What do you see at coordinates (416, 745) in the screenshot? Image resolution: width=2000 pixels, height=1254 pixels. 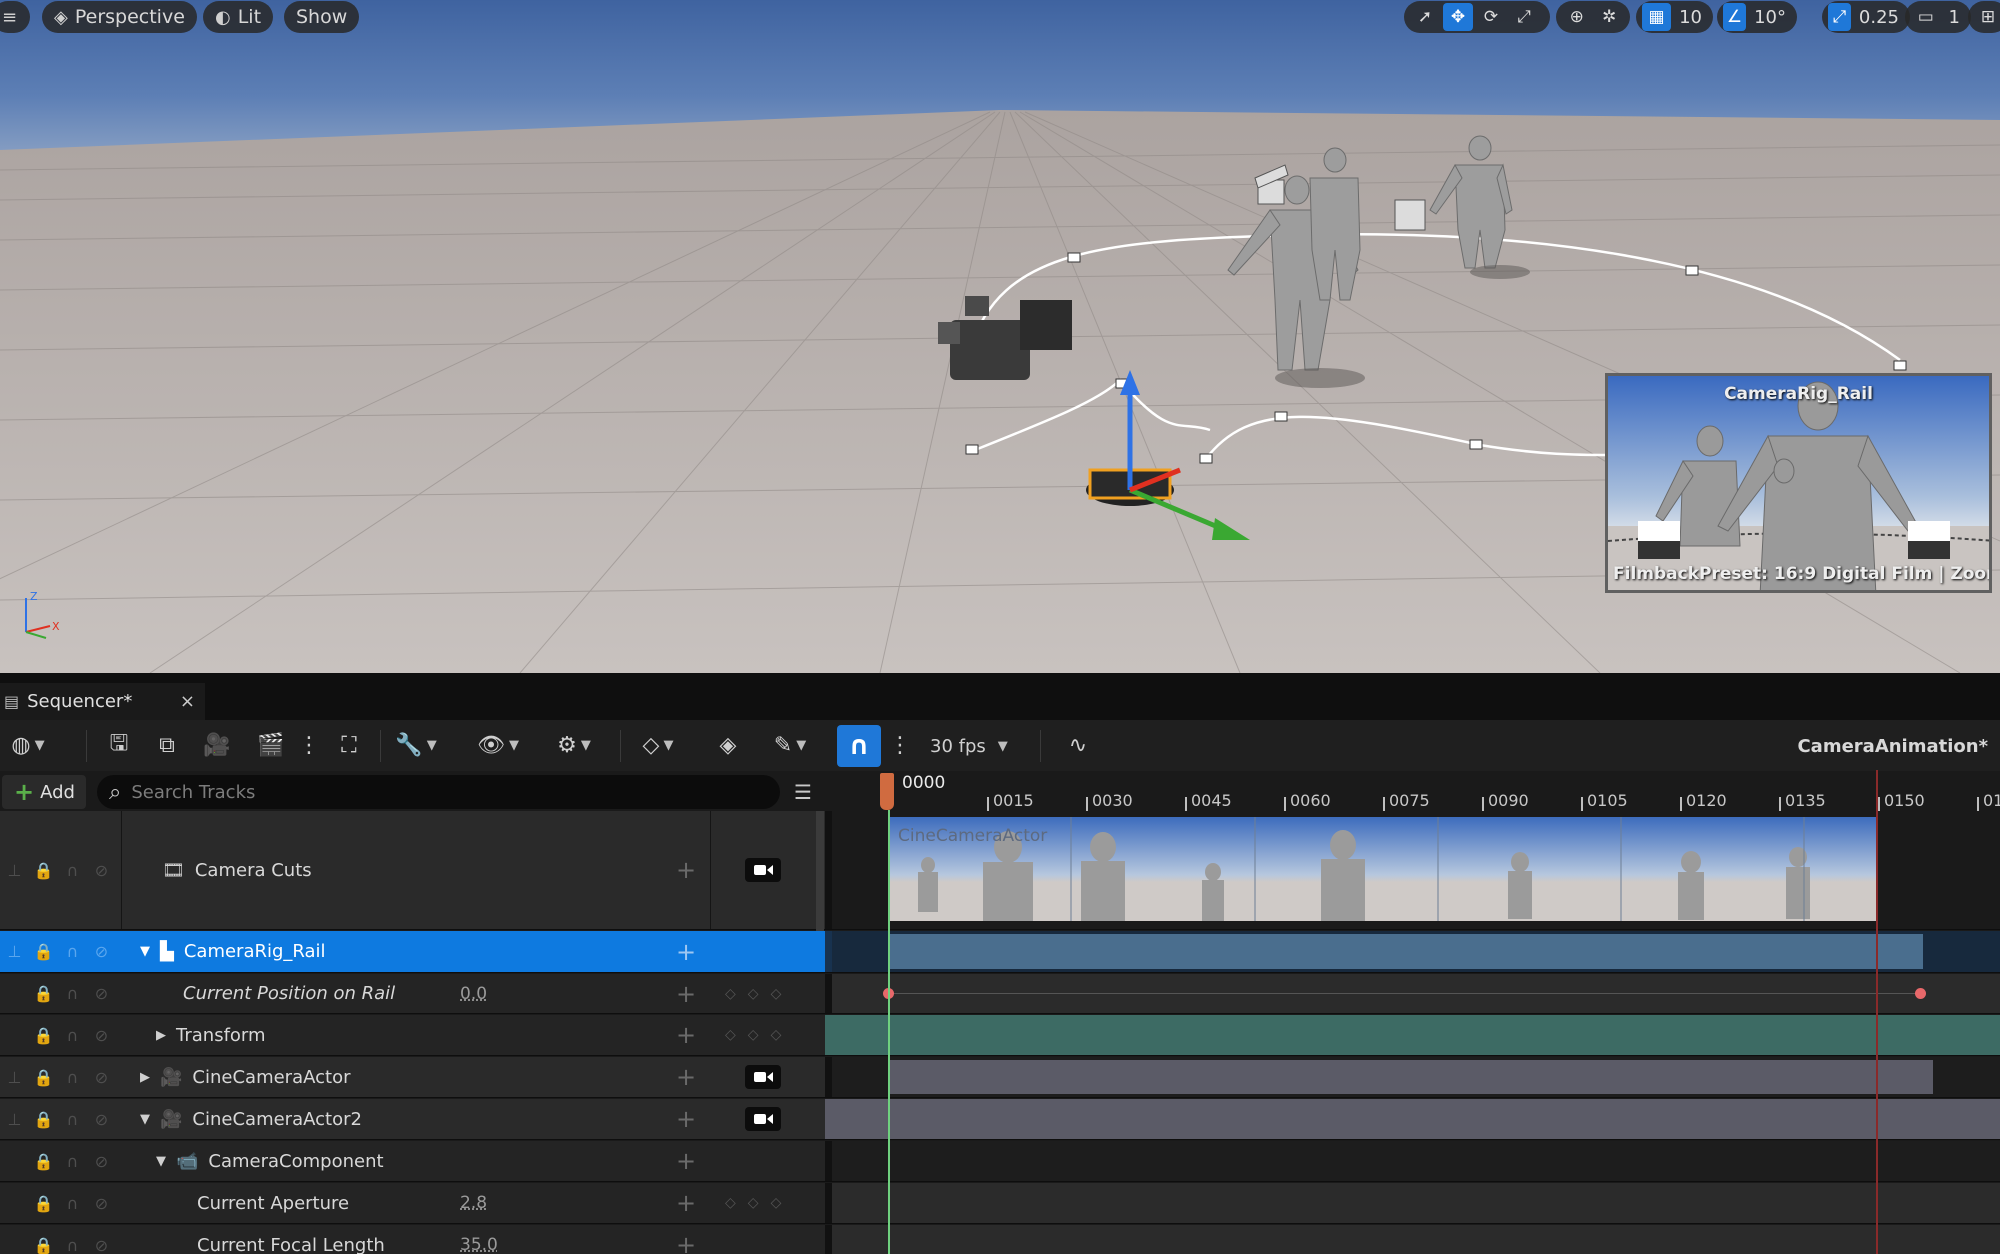 I see `tools-button: 🔧 ▼` at bounding box center [416, 745].